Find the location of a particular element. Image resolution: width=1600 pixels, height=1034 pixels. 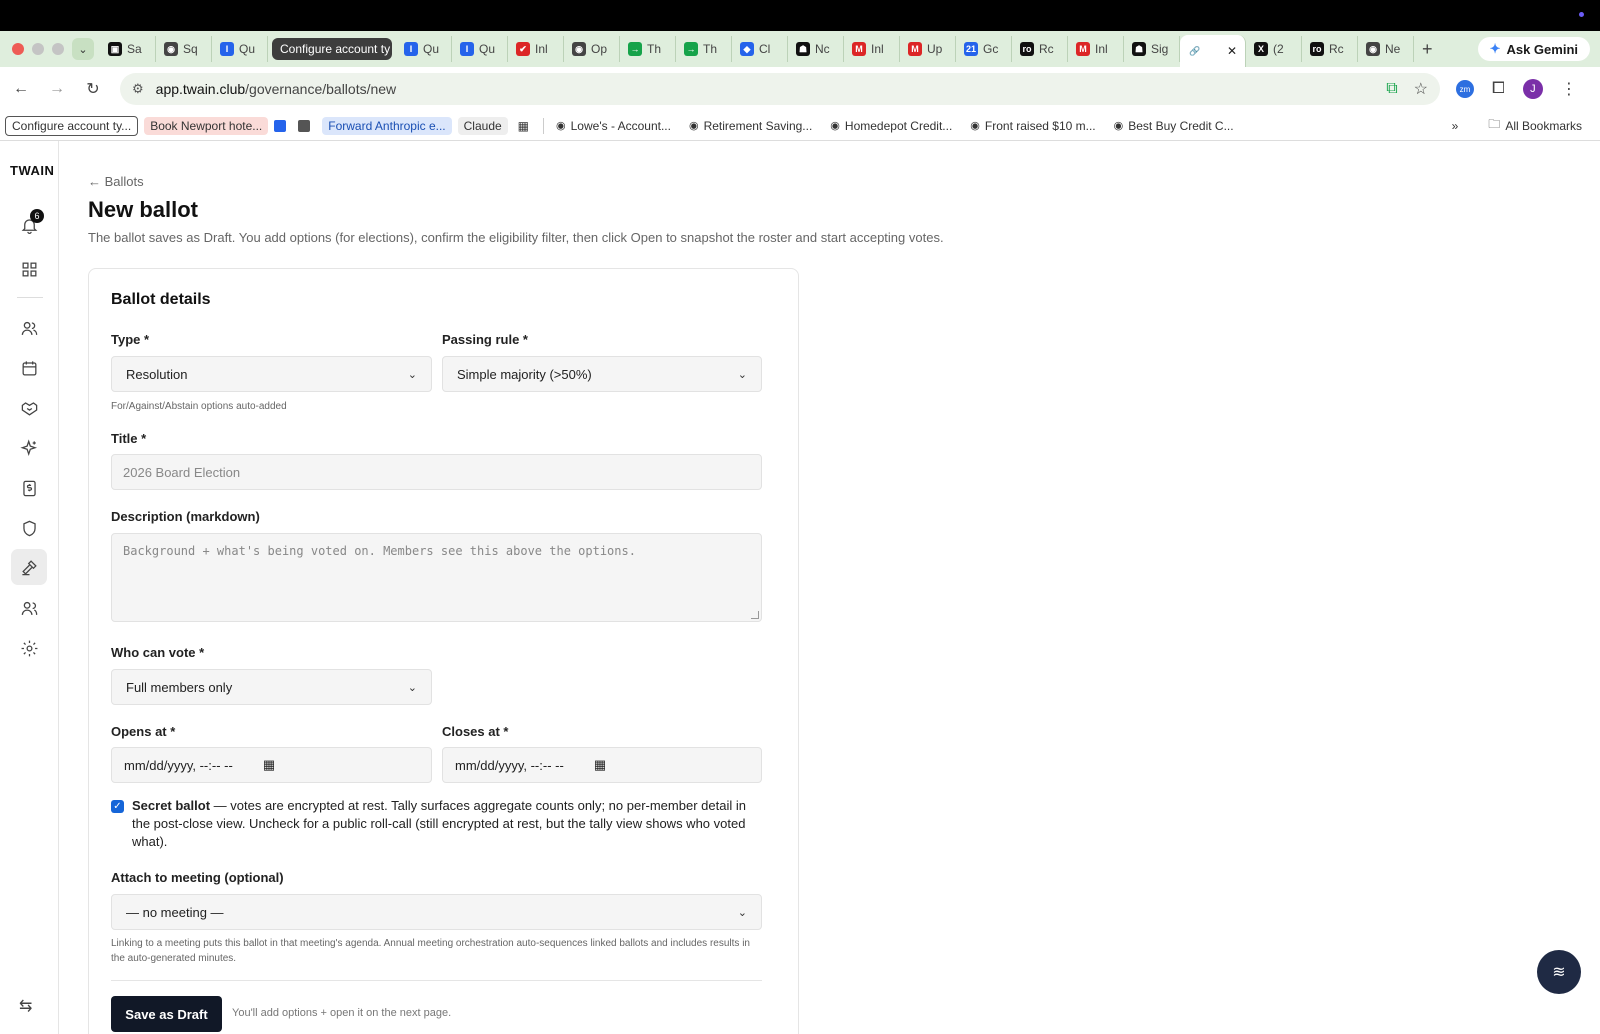

shield-icon is located at coordinates (29, 528).